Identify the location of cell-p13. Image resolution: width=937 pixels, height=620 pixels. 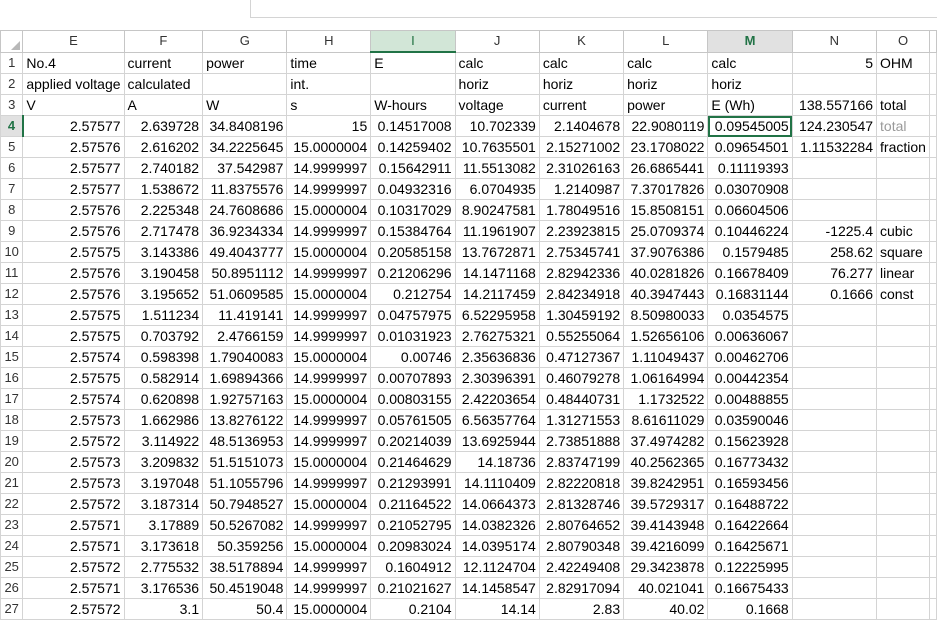
(933, 315).